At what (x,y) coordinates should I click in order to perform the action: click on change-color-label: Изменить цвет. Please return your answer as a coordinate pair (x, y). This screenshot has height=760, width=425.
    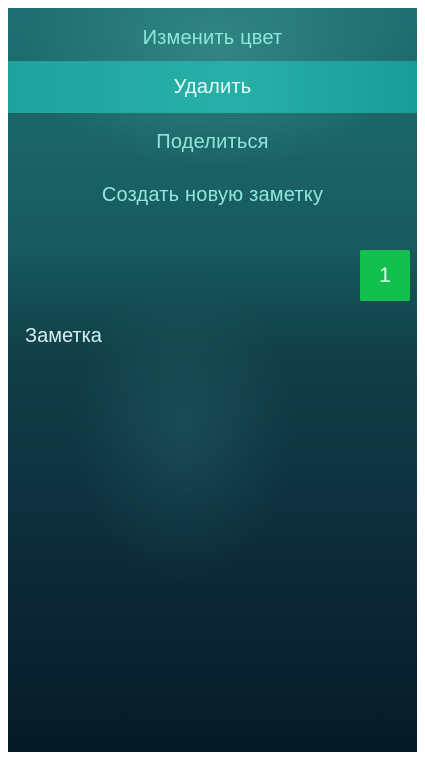
    Looking at the image, I should click on (212, 38).